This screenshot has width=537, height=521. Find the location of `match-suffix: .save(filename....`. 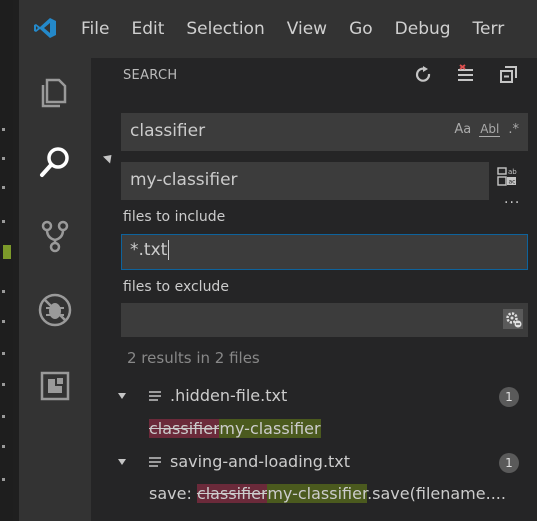

match-suffix: .save(filename.... is located at coordinates (436, 493).